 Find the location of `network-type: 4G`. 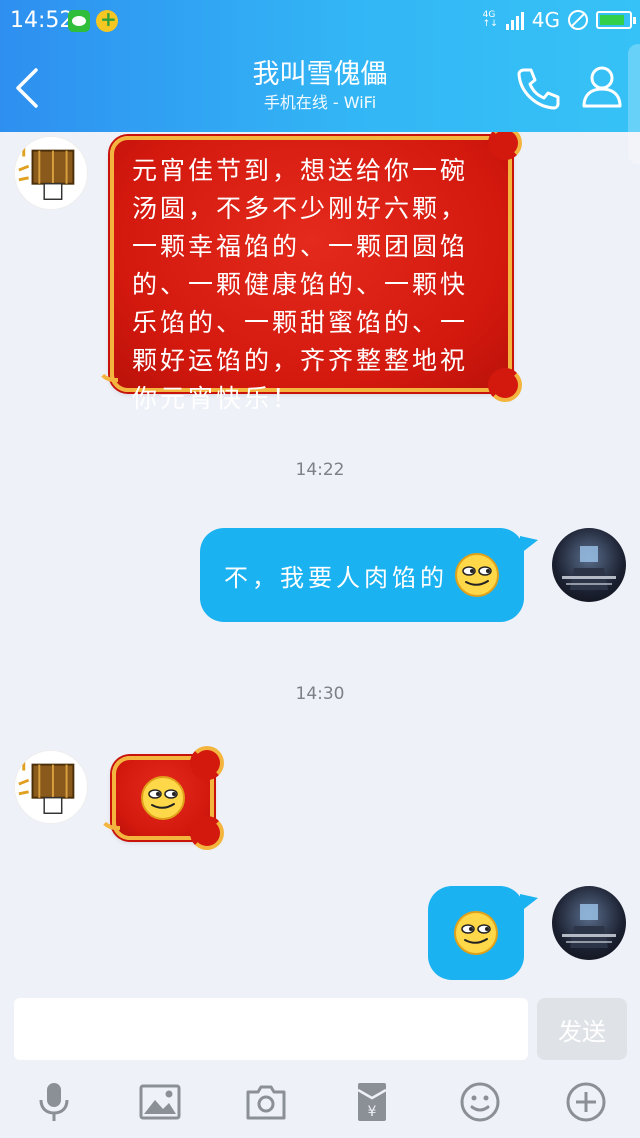

network-type: 4G is located at coordinates (545, 20).